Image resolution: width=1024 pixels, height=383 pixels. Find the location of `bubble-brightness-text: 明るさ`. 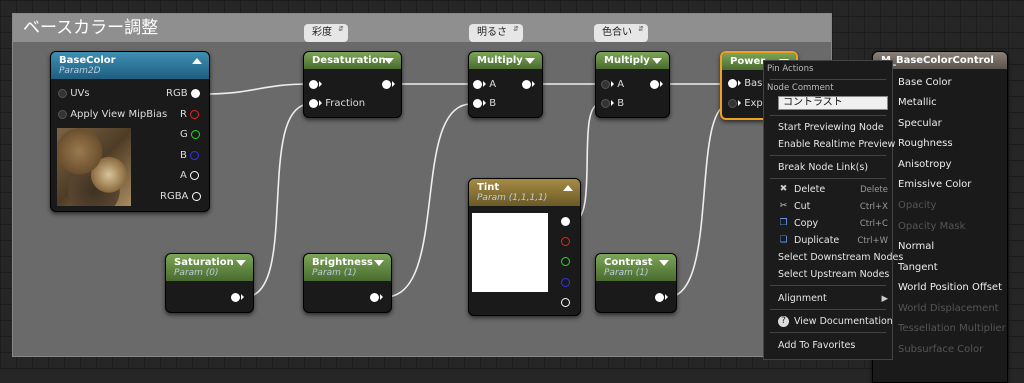

bubble-brightness-text: 明るさ is located at coordinates (492, 32).